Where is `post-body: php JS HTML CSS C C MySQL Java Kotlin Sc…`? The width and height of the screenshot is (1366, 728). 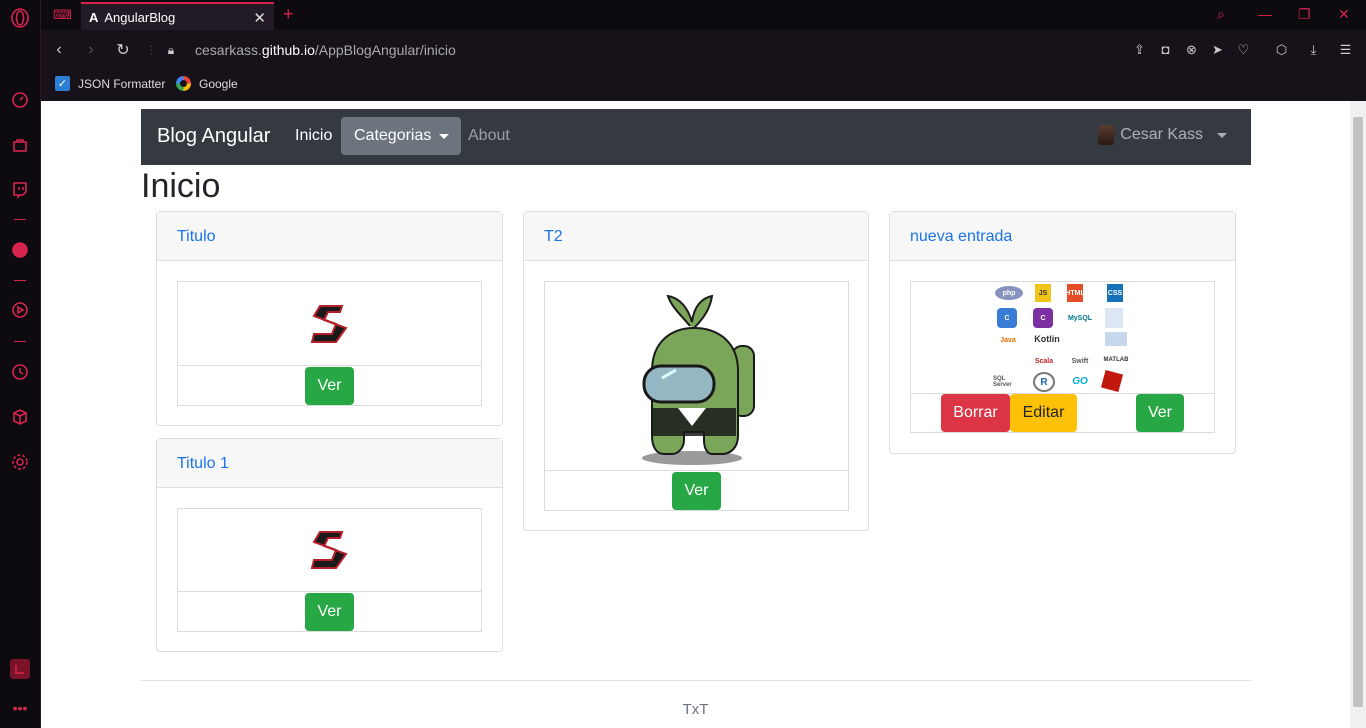
post-body: php JS HTML CSS C C MySQL Java Kotlin Sc… is located at coordinates (1062, 357).